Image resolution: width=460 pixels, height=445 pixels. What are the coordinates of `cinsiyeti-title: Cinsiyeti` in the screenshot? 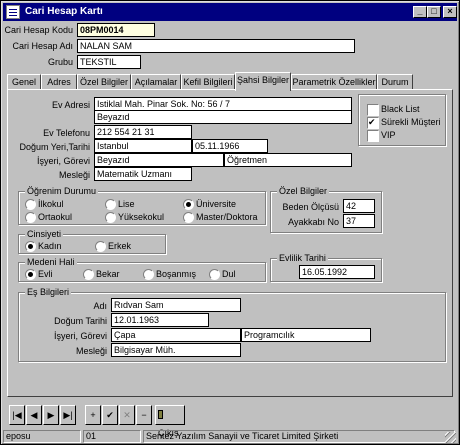 It's located at (44, 234).